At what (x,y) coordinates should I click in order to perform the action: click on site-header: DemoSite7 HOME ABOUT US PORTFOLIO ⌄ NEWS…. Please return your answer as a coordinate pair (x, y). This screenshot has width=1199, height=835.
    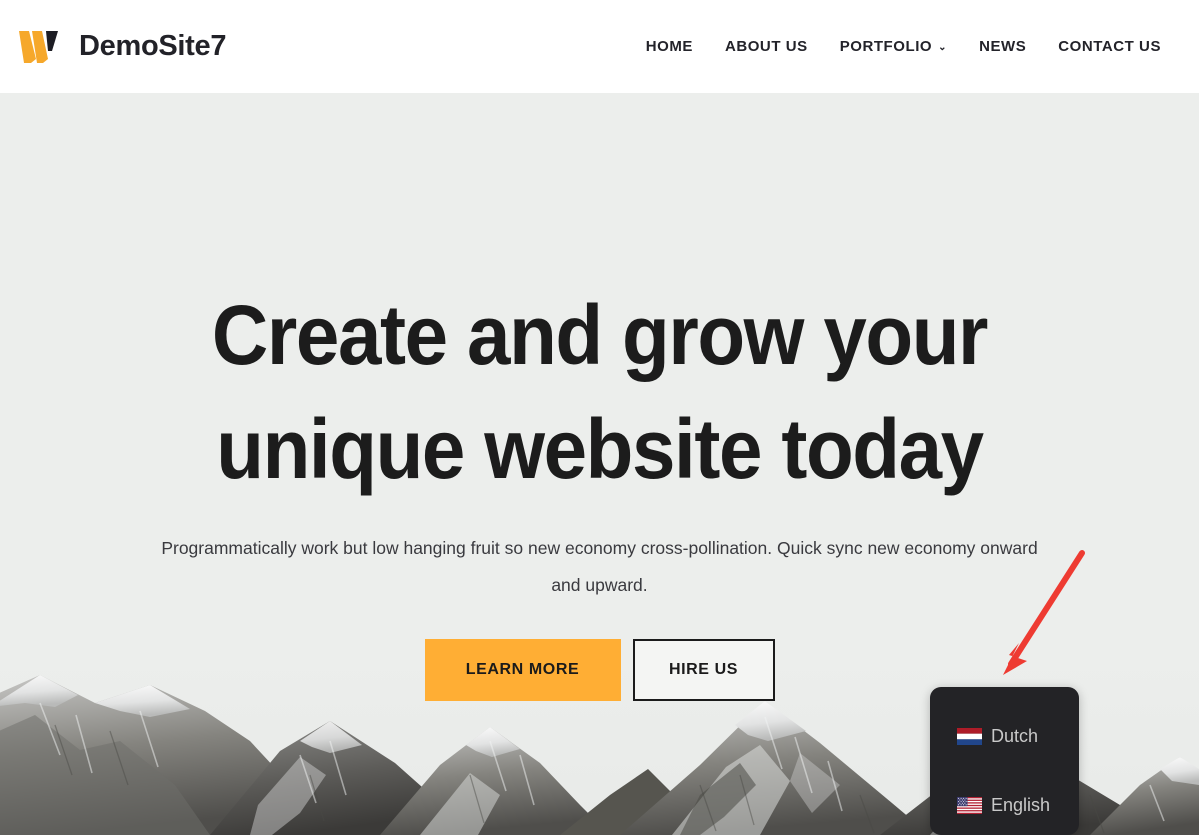
    Looking at the image, I should click on (599, 46).